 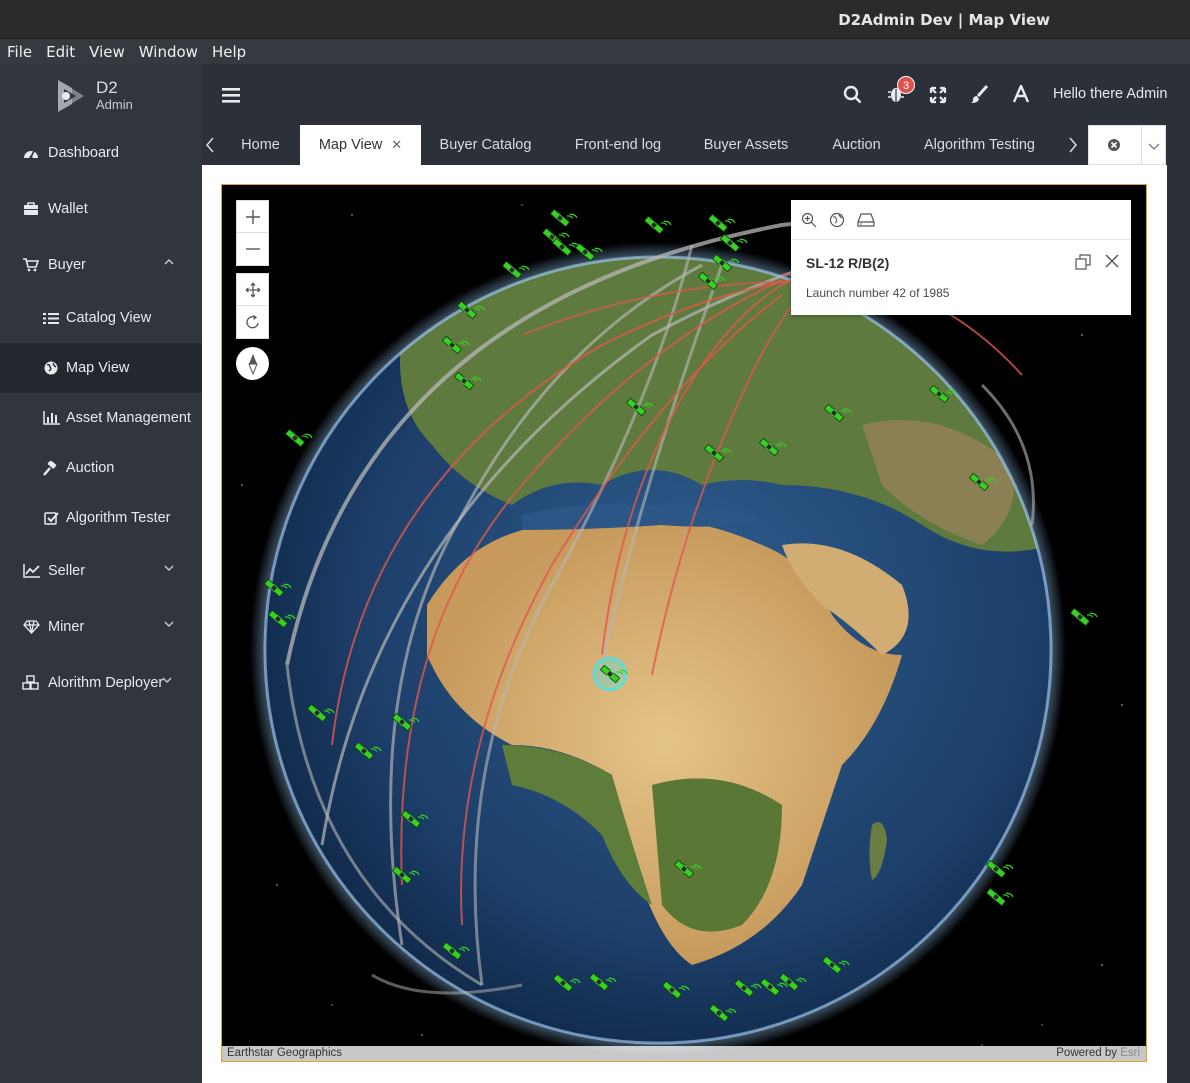 What do you see at coordinates (101, 683) in the screenshot?
I see `sidebar-item-algorithm-deployer: Alorithm Deployer` at bounding box center [101, 683].